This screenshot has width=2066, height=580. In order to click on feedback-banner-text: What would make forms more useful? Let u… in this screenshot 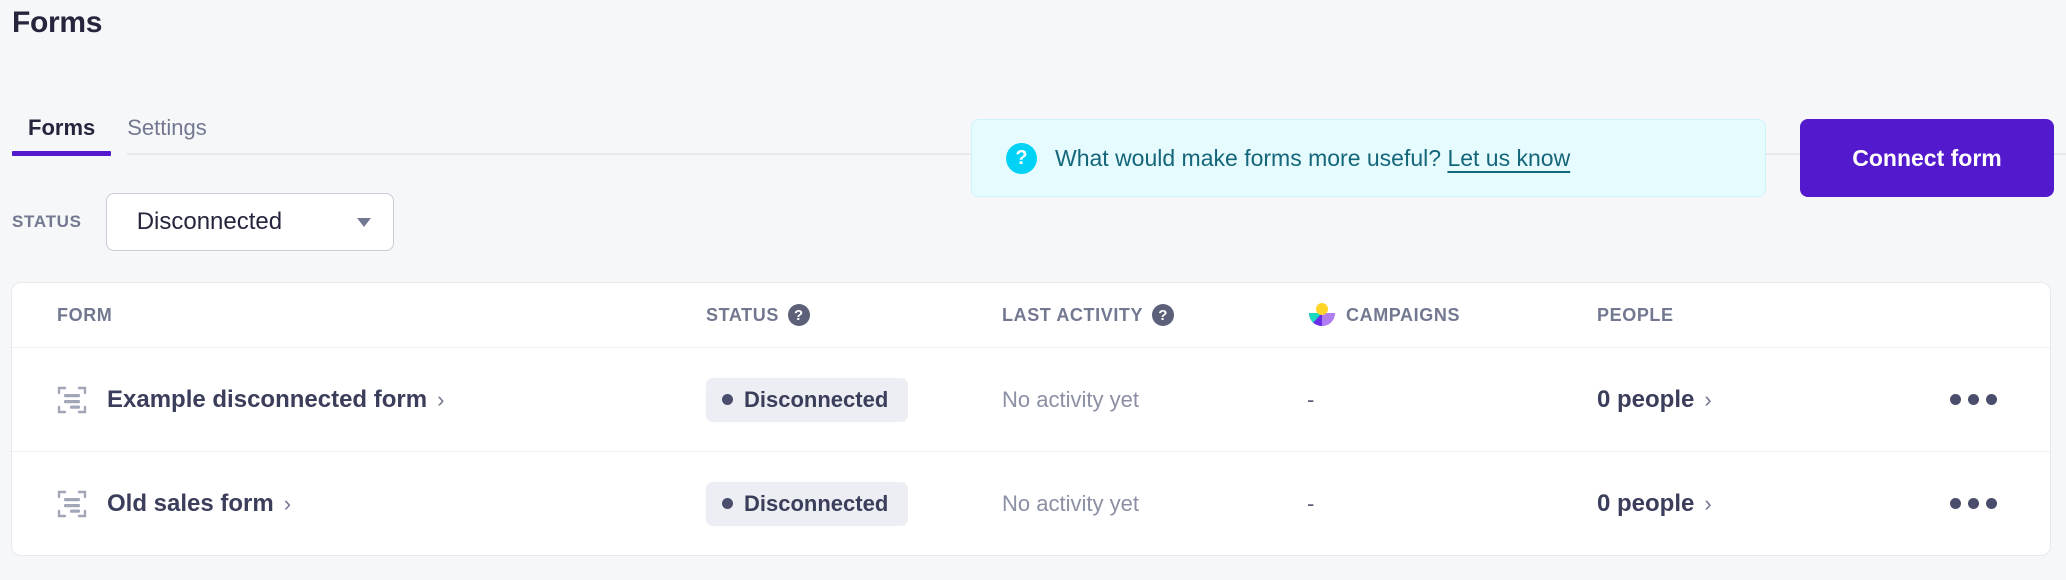, I will do `click(1312, 158)`.